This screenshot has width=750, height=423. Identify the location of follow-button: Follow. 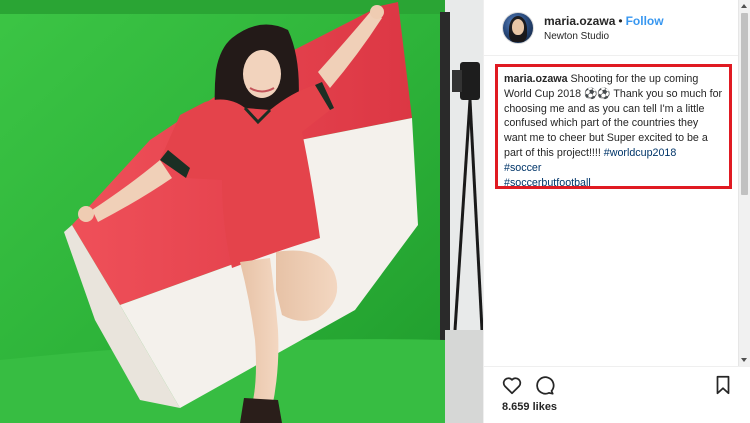
(645, 21).